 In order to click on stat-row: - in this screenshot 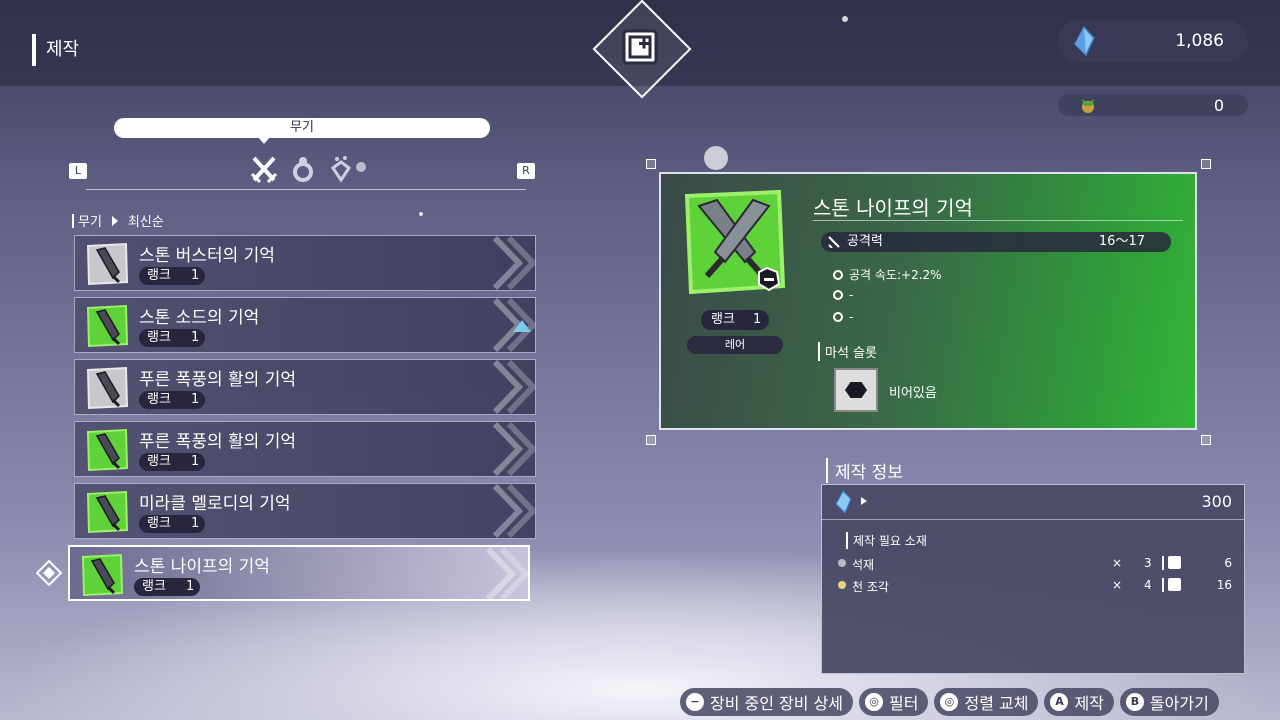, I will do `click(843, 317)`.